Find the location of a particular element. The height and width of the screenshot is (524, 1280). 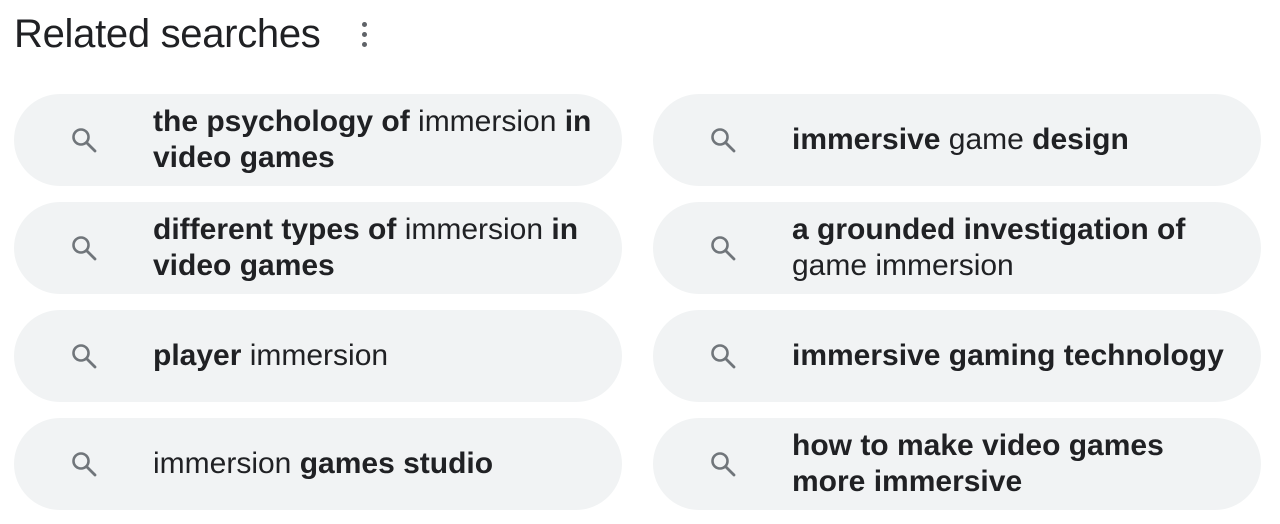

suggestion-bold-part: immersive gaming technology is located at coordinates (1008, 355).